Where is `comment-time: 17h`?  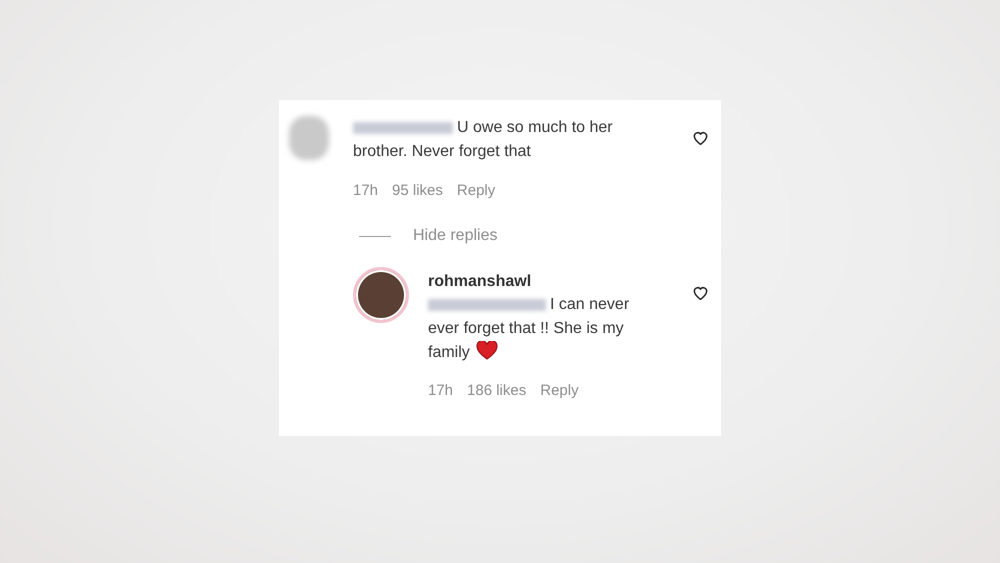
comment-time: 17h is located at coordinates (365, 190).